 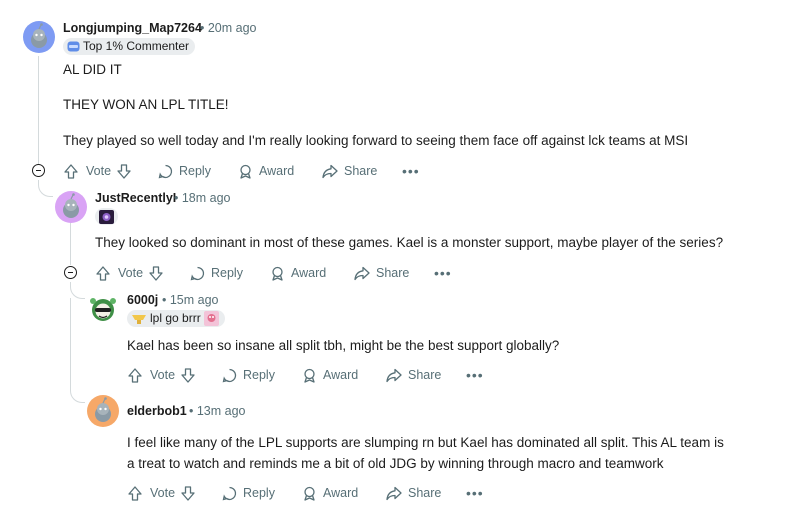 I want to click on commenter-badge-icon, so click(x=73, y=46).